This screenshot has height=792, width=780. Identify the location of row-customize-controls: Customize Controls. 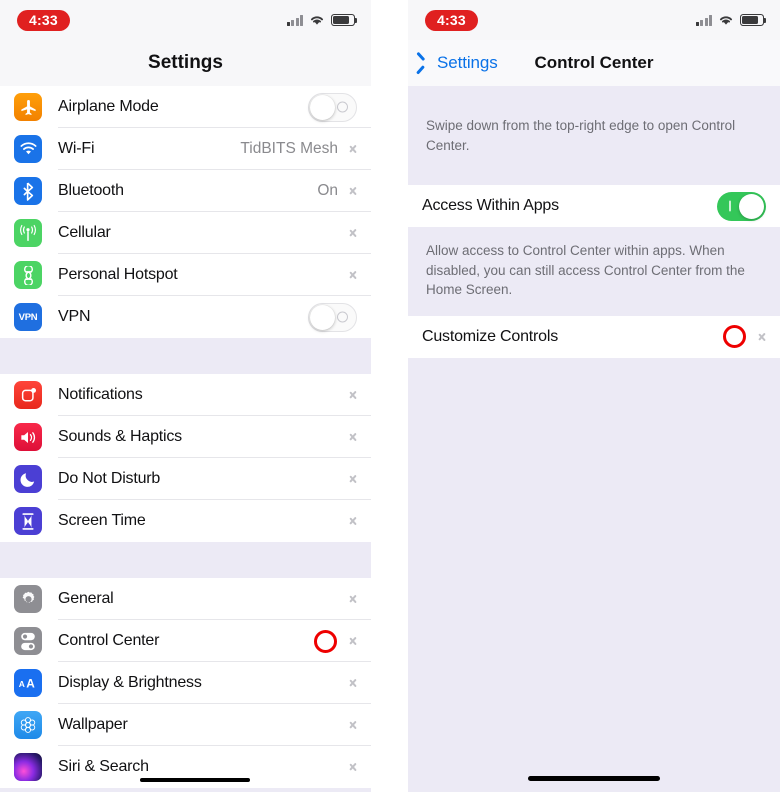
(594, 336).